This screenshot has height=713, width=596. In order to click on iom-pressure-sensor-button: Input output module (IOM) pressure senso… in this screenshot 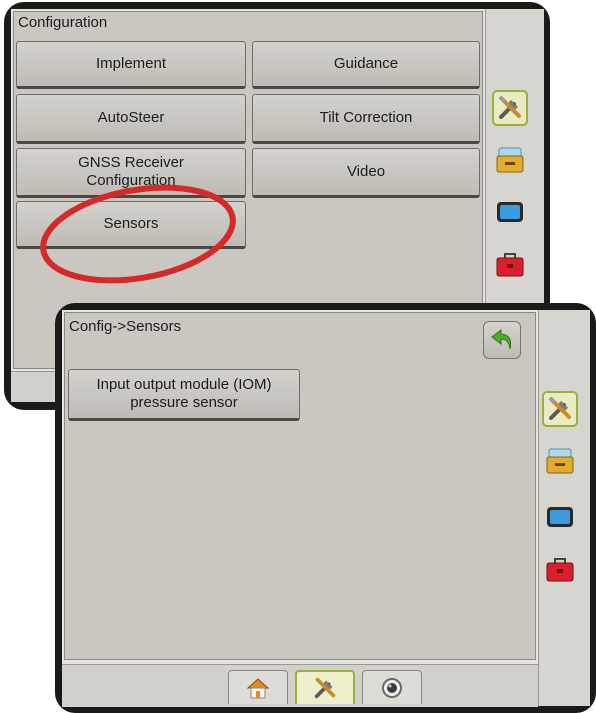, I will do `click(184, 395)`.